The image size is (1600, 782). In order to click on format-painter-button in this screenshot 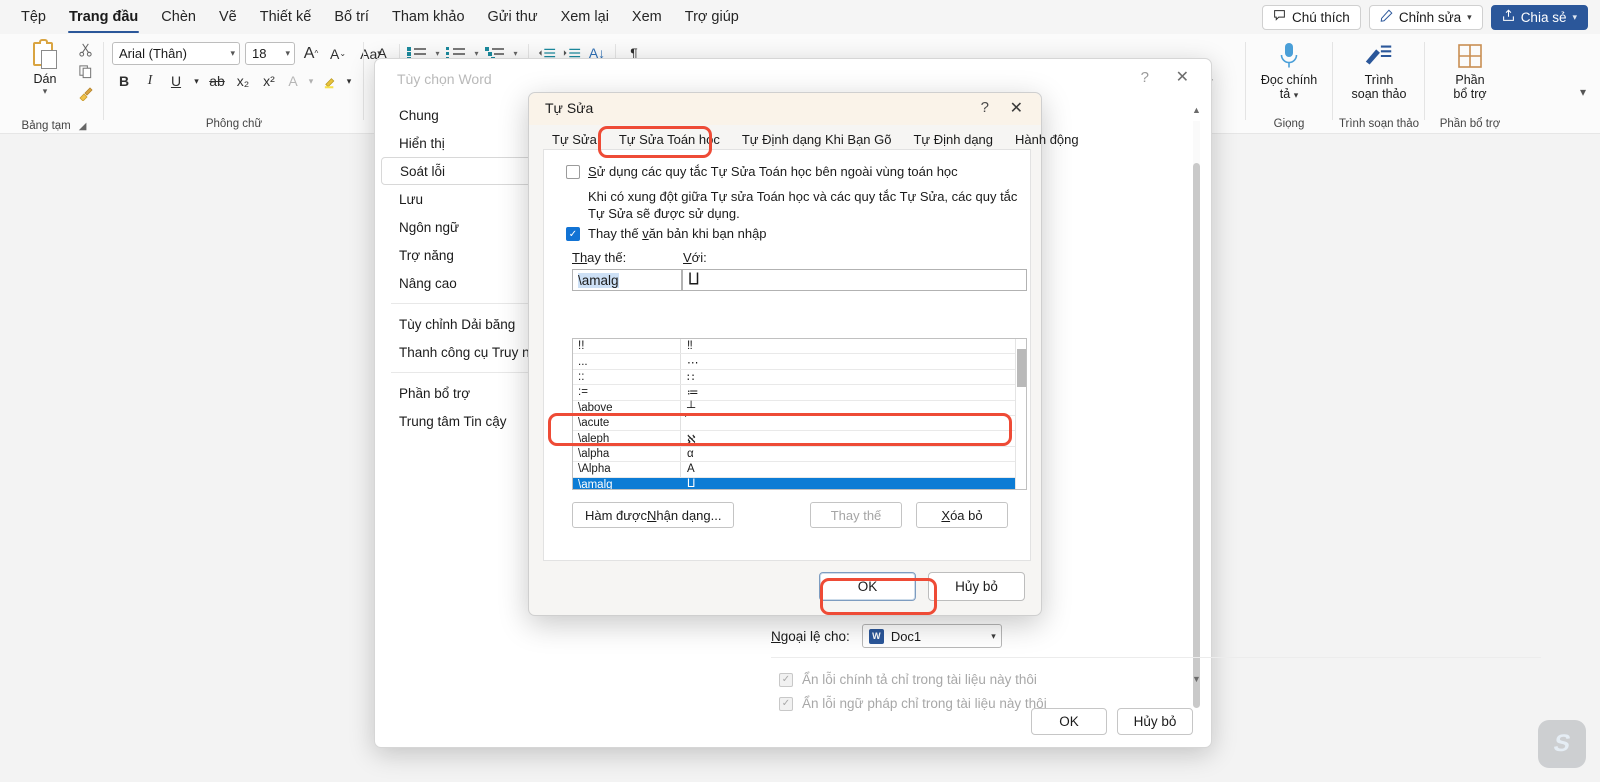, I will do `click(85, 93)`.